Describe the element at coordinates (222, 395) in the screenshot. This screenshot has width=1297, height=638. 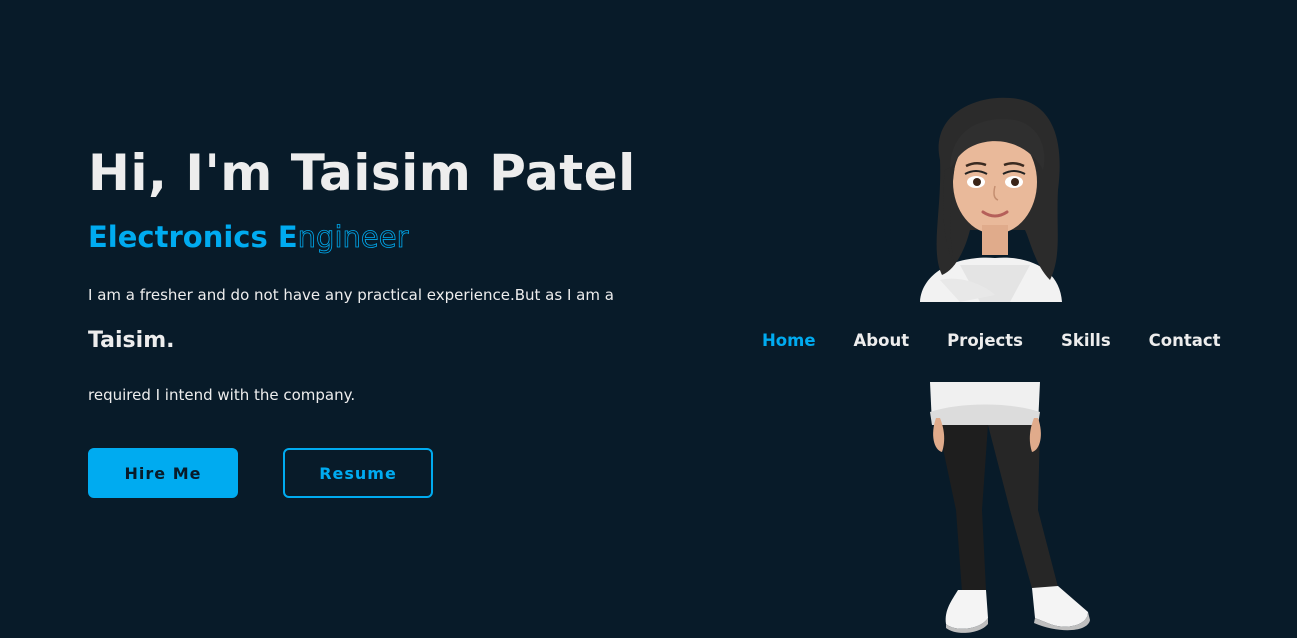
I see `hero-paragraph-line3: required I intend with the company.` at that location.